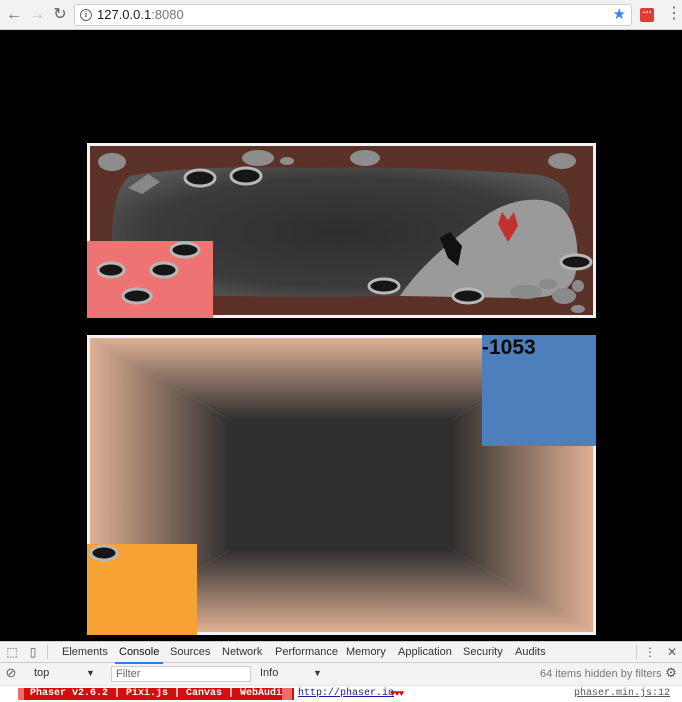 The width and height of the screenshot is (682, 702). Describe the element at coordinates (530, 652) in the screenshot. I see `tab-audits: Audits` at that location.